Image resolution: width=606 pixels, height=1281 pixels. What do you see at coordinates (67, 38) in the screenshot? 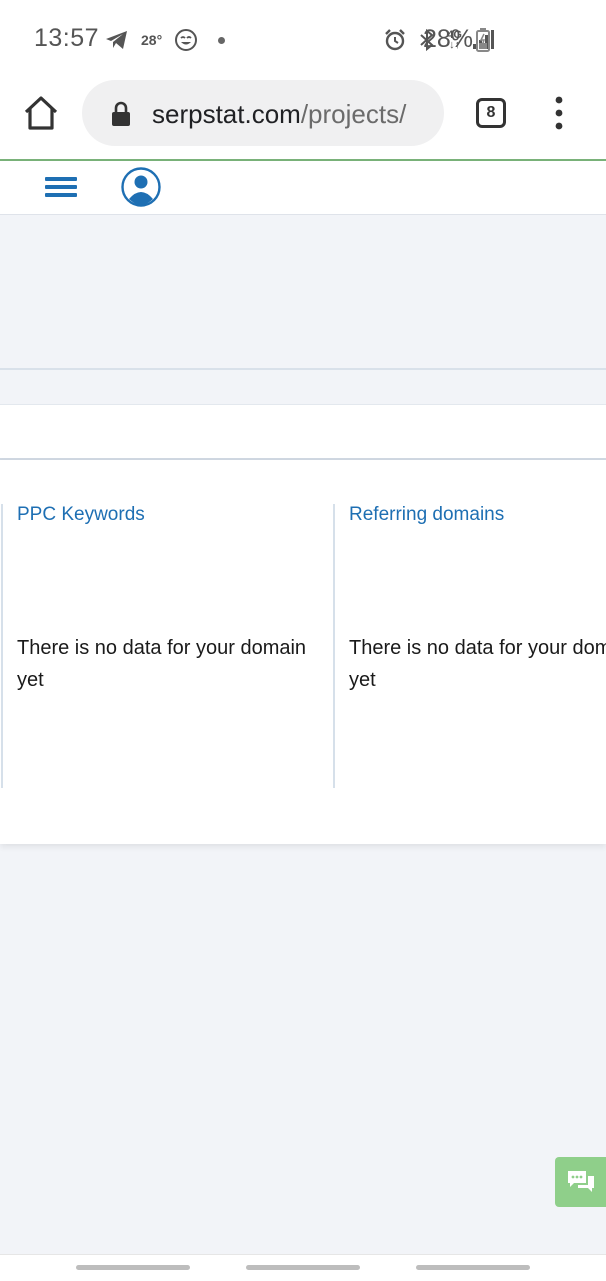
I see `status-time: 13:57` at bounding box center [67, 38].